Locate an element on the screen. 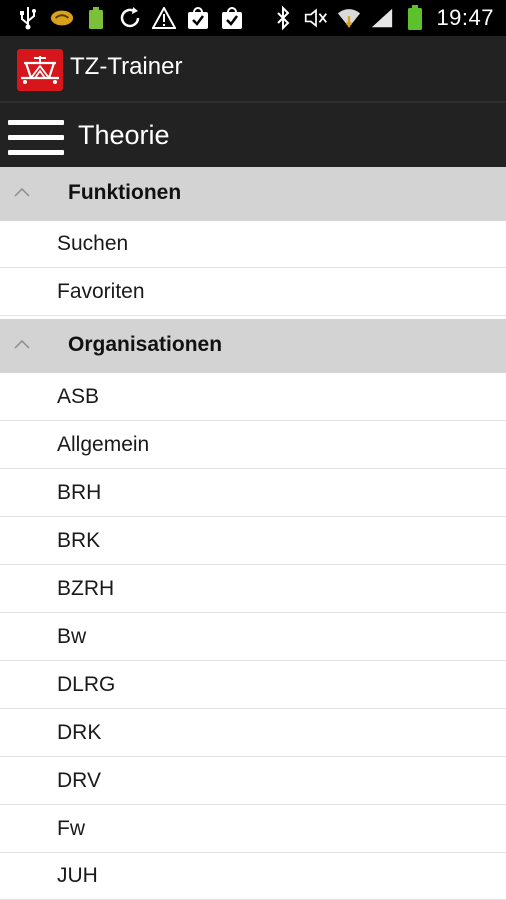 The height and width of the screenshot is (900, 506). status-time: 19:47 is located at coordinates (465, 17).